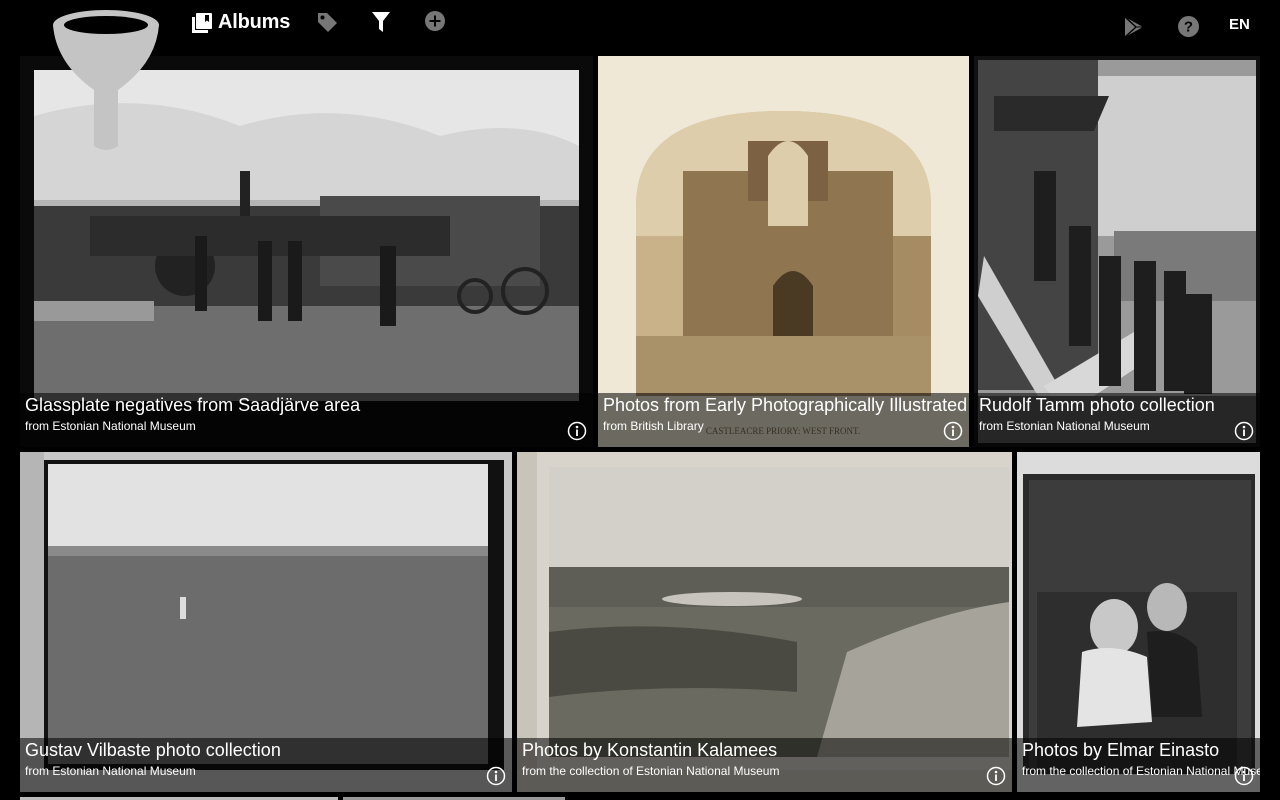 The width and height of the screenshot is (1280, 800). I want to click on album-source: from British Library, so click(653, 426).